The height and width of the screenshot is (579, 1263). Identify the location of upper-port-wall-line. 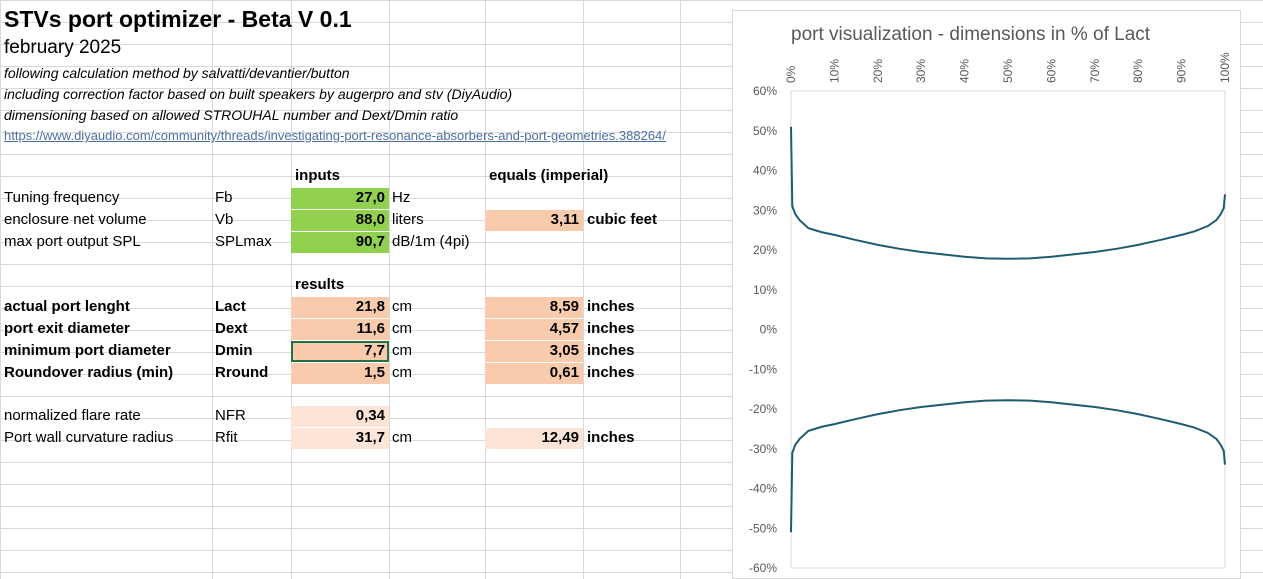
(1008, 193).